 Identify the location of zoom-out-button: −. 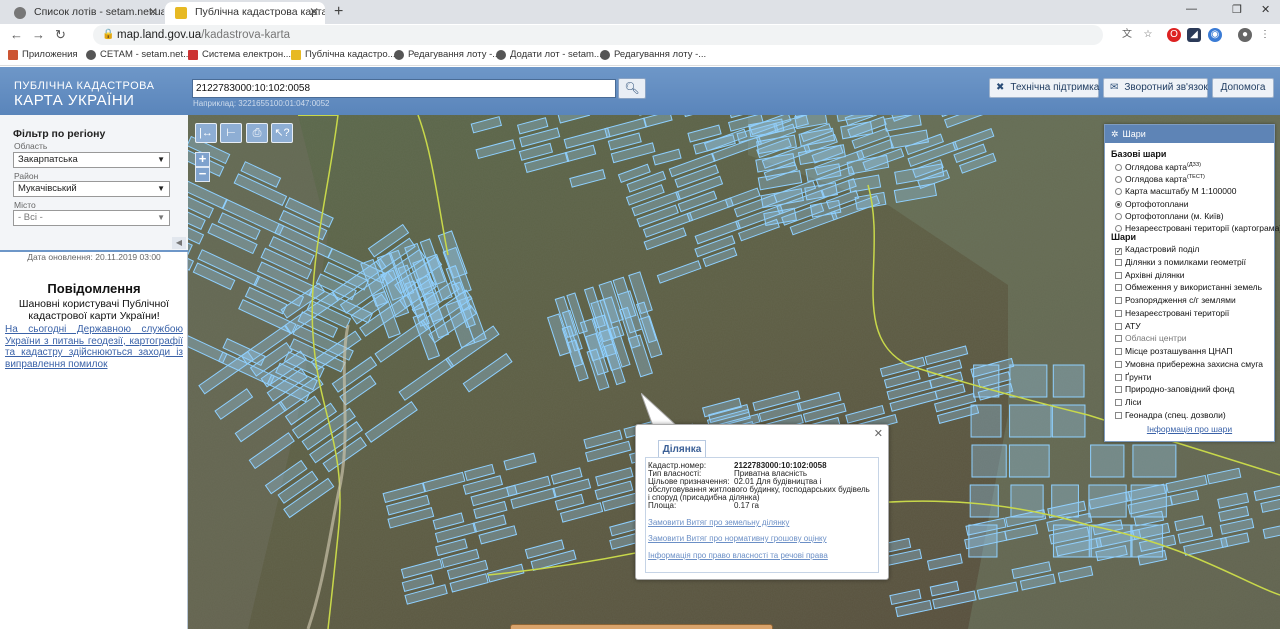
(202, 174).